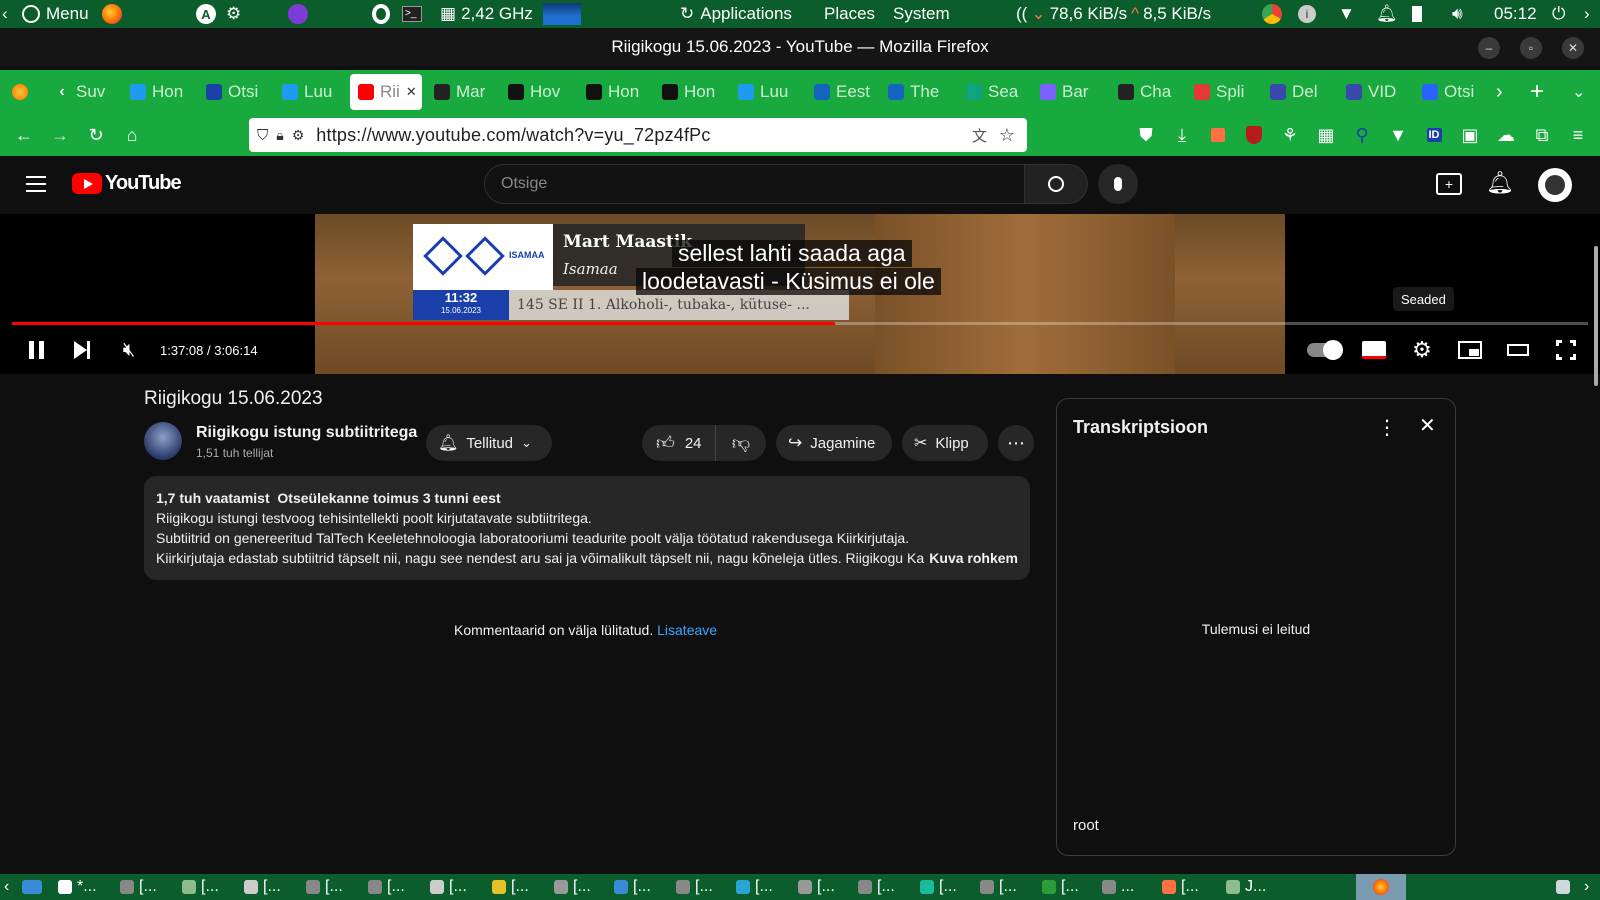 Image resolution: width=1600 pixels, height=900 pixels. Describe the element at coordinates (1453, 92) in the screenshot. I see `tab-18: Otsi` at that location.